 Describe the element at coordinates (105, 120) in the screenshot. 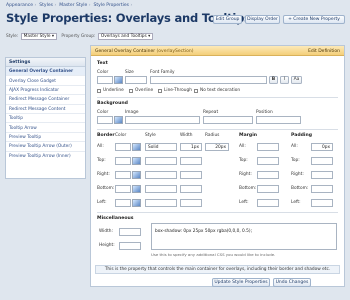

I see `bg-color-input` at that location.